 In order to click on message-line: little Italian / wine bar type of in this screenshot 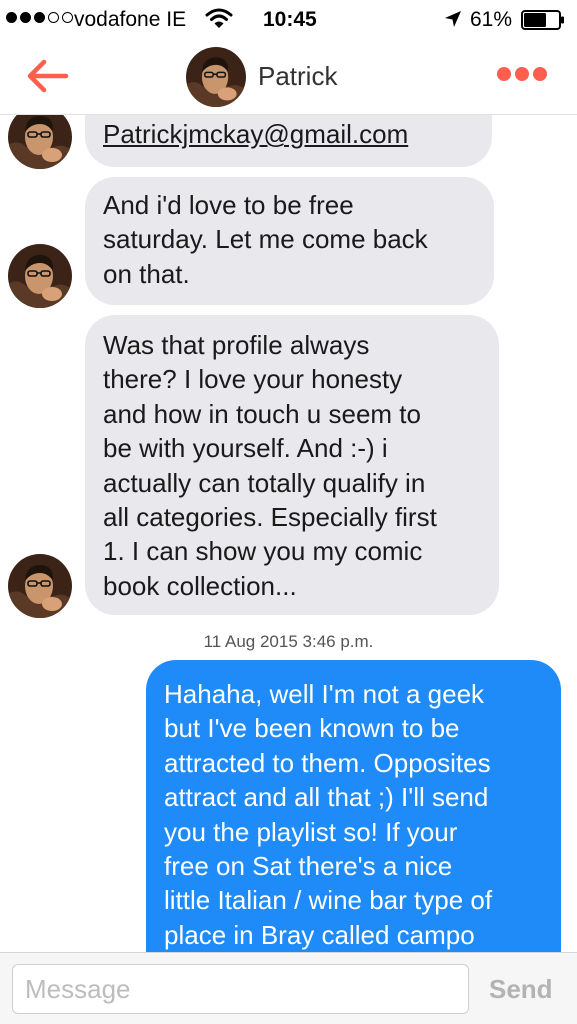, I will do `click(328, 900)`.